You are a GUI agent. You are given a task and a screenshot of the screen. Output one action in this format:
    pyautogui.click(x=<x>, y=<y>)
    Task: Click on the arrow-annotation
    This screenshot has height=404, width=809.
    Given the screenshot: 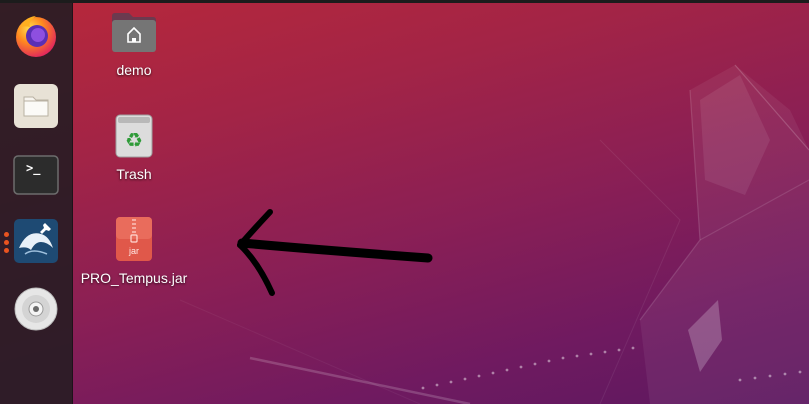 What is the action you would take?
    pyautogui.click(x=335, y=252)
    